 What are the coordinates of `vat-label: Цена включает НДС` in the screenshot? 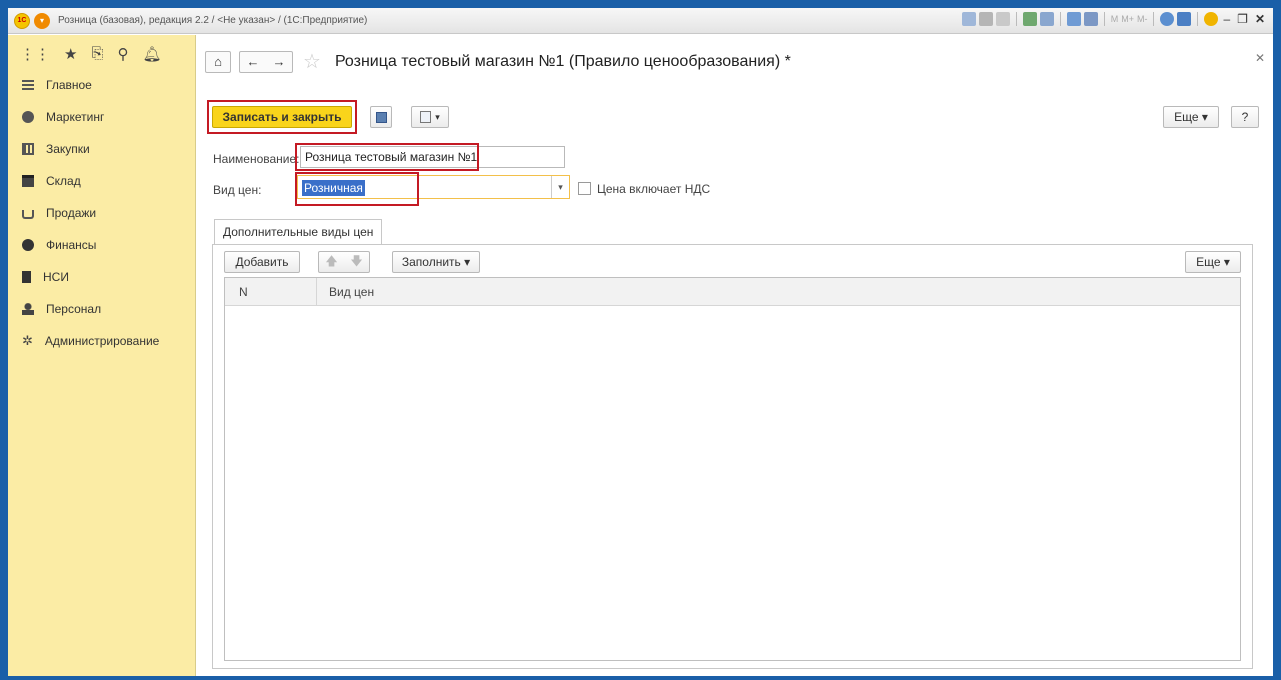 It's located at (654, 189).